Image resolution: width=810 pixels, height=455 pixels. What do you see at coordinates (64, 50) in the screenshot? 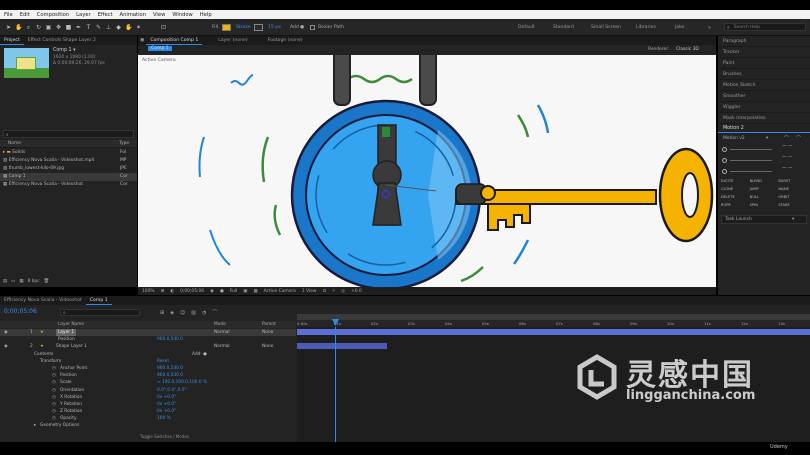
I see `comp-name: Comp 1 ▾` at bounding box center [64, 50].